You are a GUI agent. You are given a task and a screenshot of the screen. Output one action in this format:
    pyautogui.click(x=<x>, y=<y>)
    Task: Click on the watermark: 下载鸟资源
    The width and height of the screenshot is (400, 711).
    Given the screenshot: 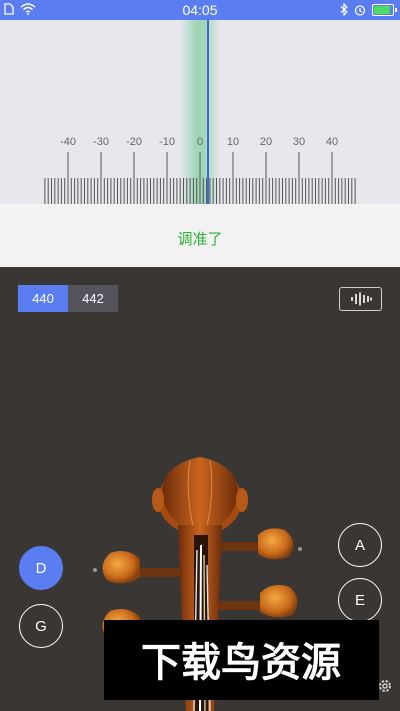 What is the action you would take?
    pyautogui.click(x=241, y=660)
    